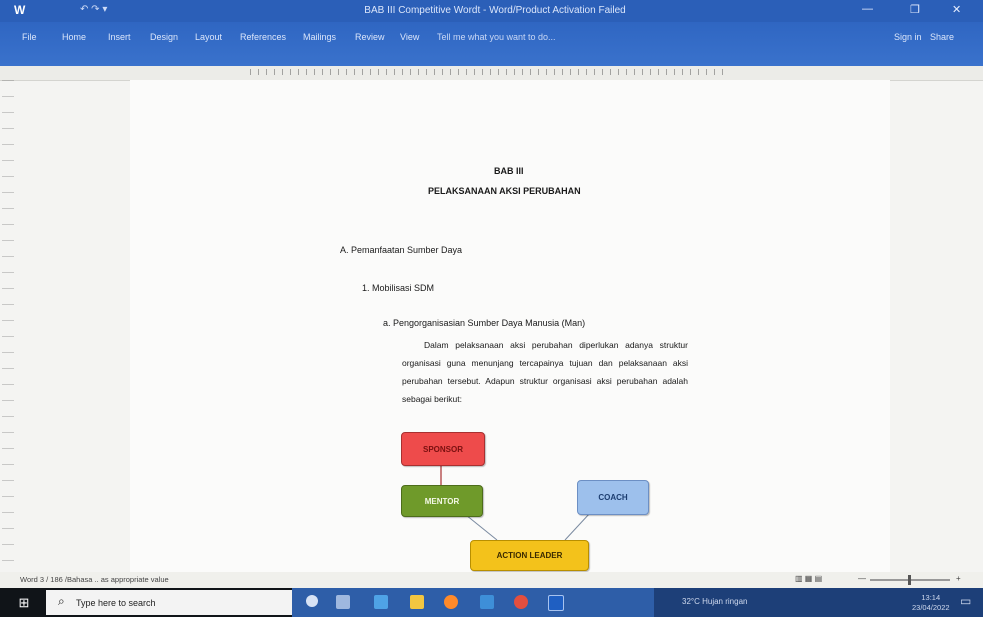 The width and height of the screenshot is (983, 617). What do you see at coordinates (8, 330) in the screenshot?
I see `vertical-ruler` at bounding box center [8, 330].